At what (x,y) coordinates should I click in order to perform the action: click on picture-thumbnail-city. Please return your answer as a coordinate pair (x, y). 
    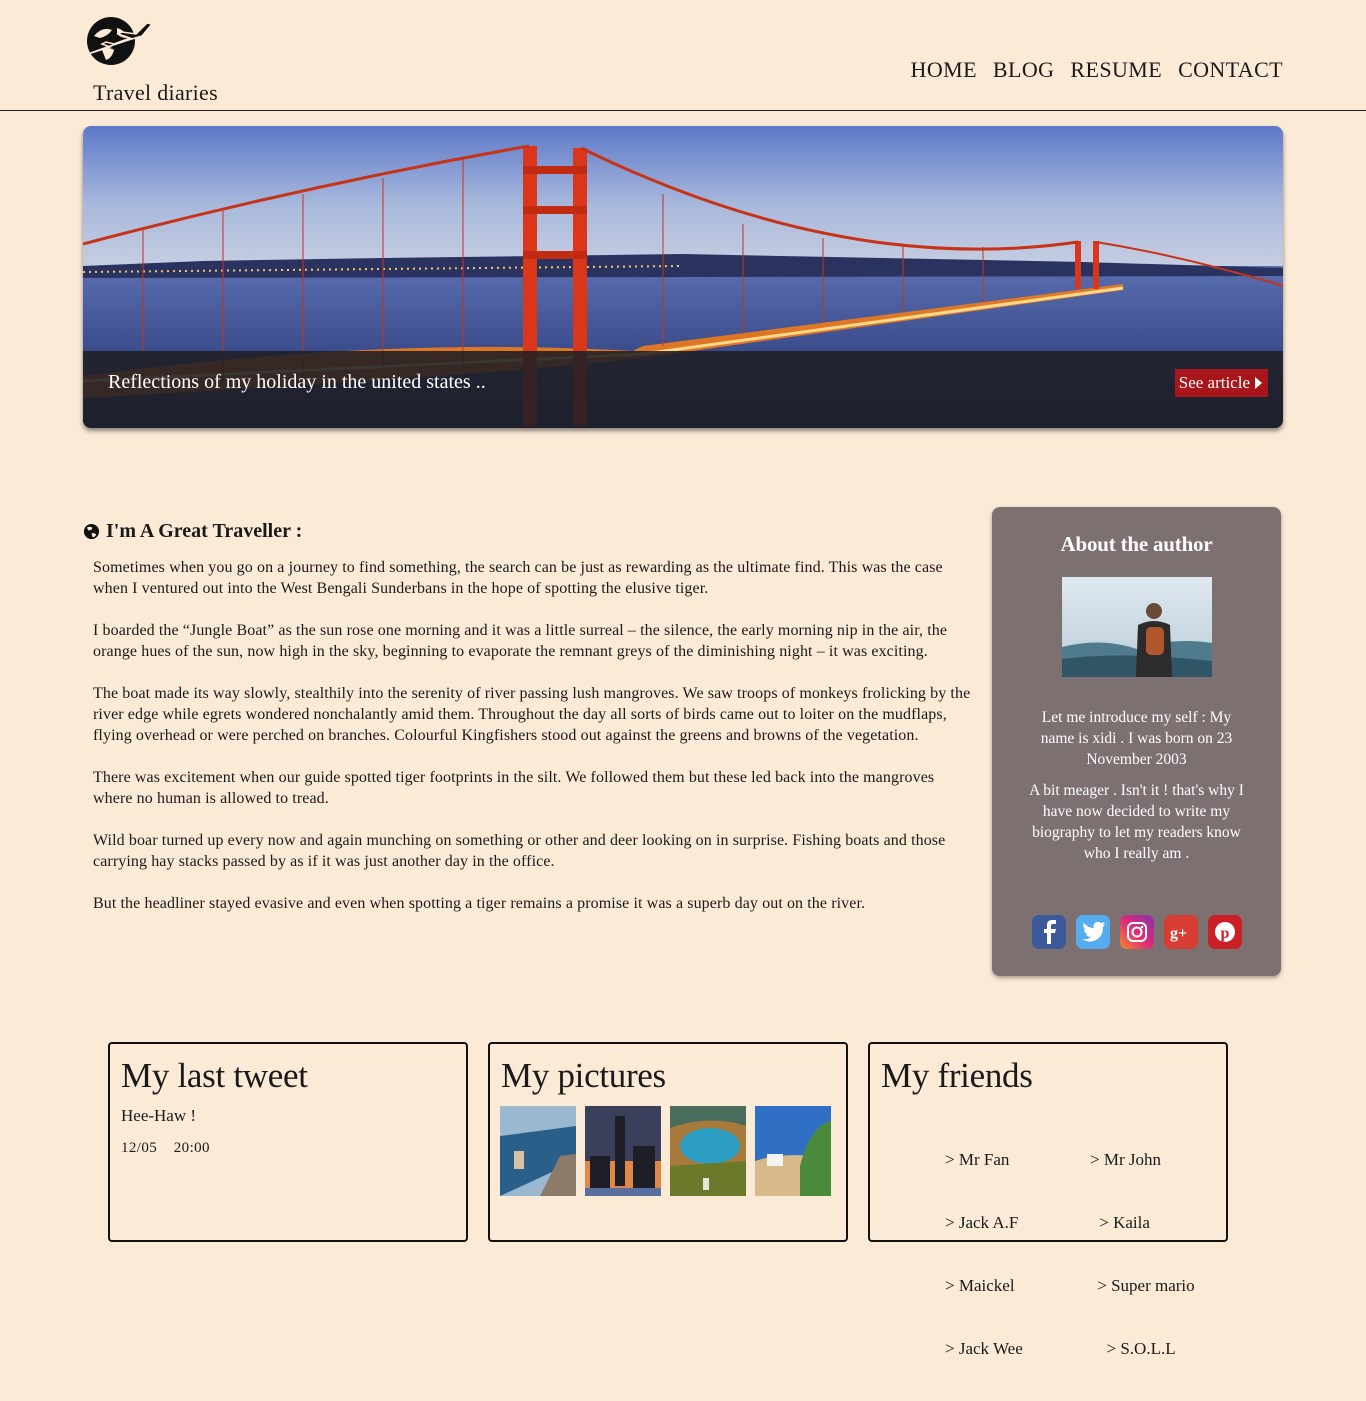
    Looking at the image, I should click on (623, 1151).